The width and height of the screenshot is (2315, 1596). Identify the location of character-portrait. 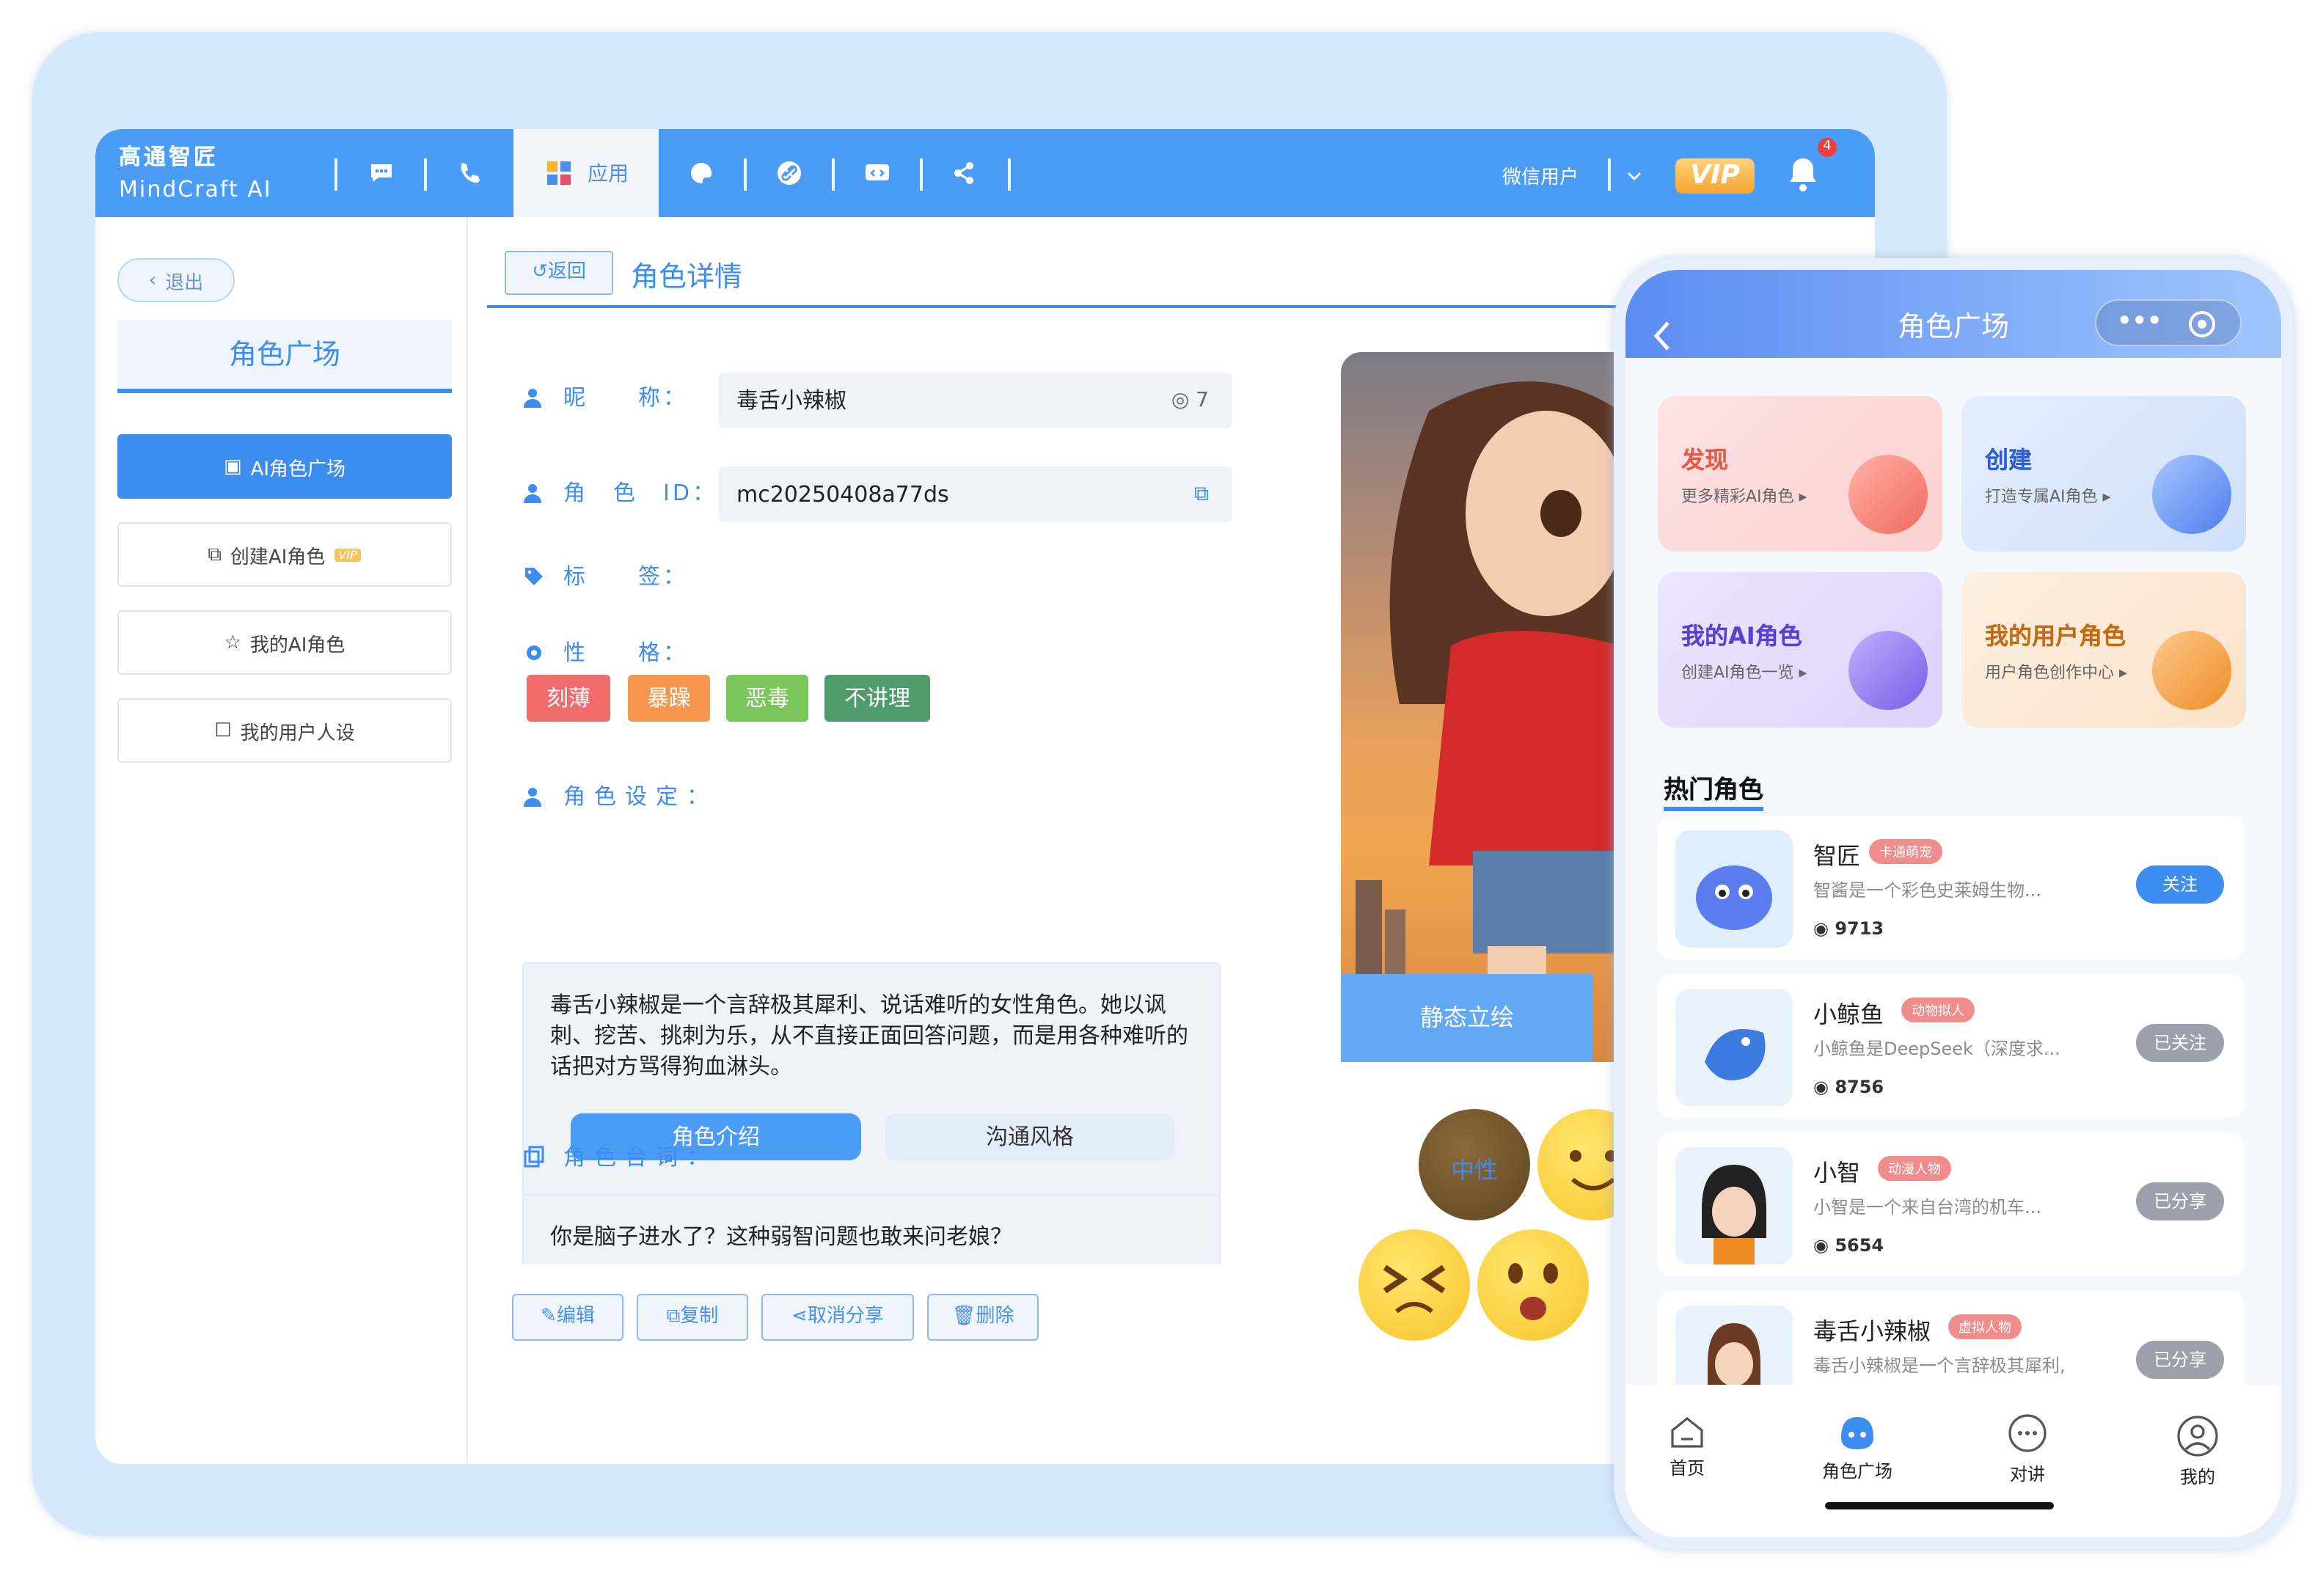
(1480, 707).